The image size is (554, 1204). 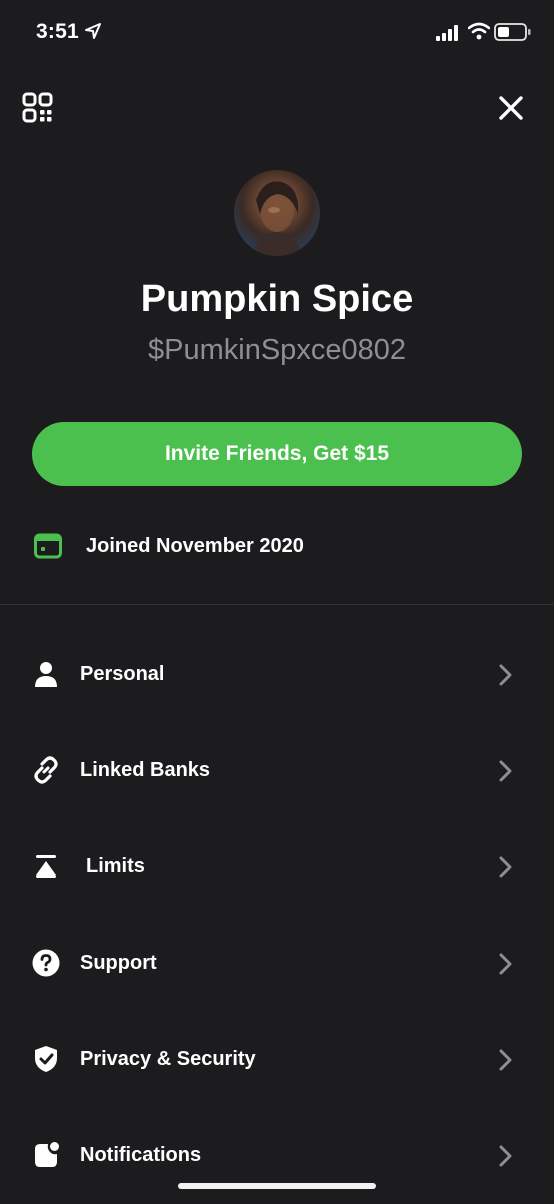 I want to click on menu-item-personal: Personal, so click(x=277, y=675).